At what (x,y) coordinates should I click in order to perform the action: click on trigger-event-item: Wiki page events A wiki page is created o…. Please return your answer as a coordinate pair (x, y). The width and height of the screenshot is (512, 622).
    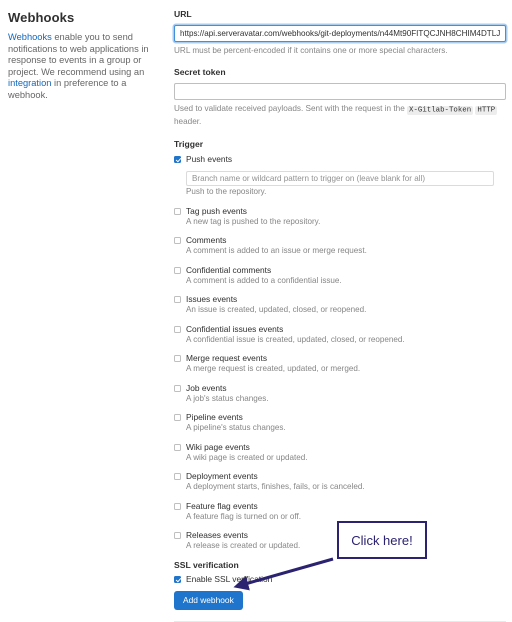
    Looking at the image, I should click on (340, 452).